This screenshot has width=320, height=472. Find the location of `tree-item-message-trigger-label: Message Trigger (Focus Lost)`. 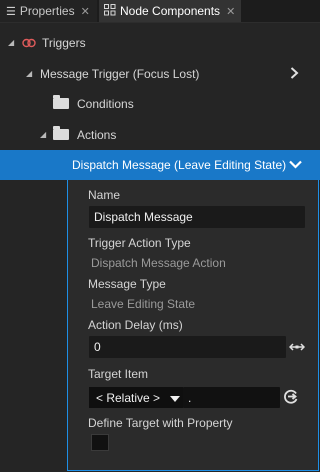

tree-item-message-trigger-label: Message Trigger (Focus Lost) is located at coordinates (120, 73).